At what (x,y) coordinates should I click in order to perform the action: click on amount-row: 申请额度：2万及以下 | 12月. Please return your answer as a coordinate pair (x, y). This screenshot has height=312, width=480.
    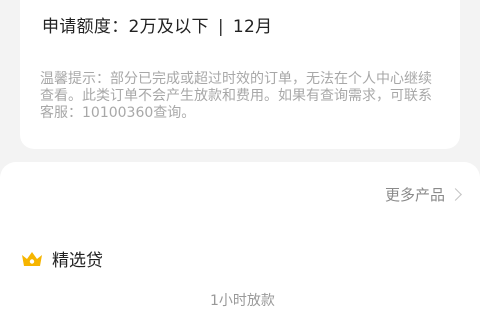
    Looking at the image, I should click on (157, 24).